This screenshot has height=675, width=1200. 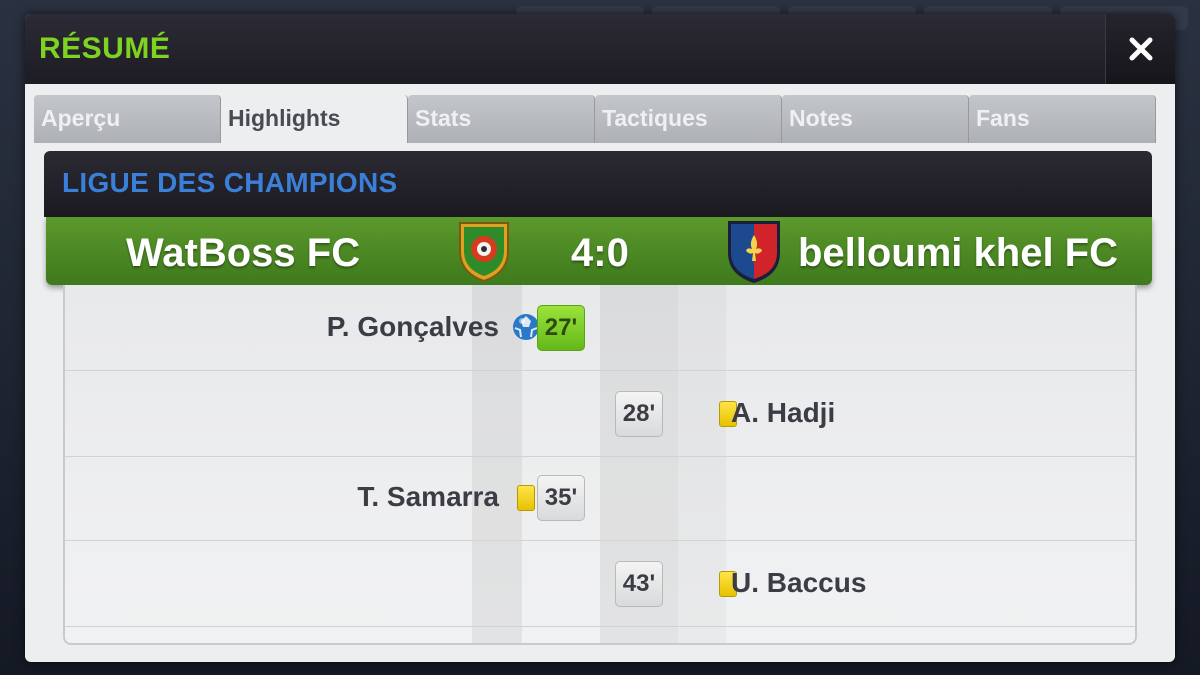 I want to click on tab-notes: Notes, so click(x=875, y=119).